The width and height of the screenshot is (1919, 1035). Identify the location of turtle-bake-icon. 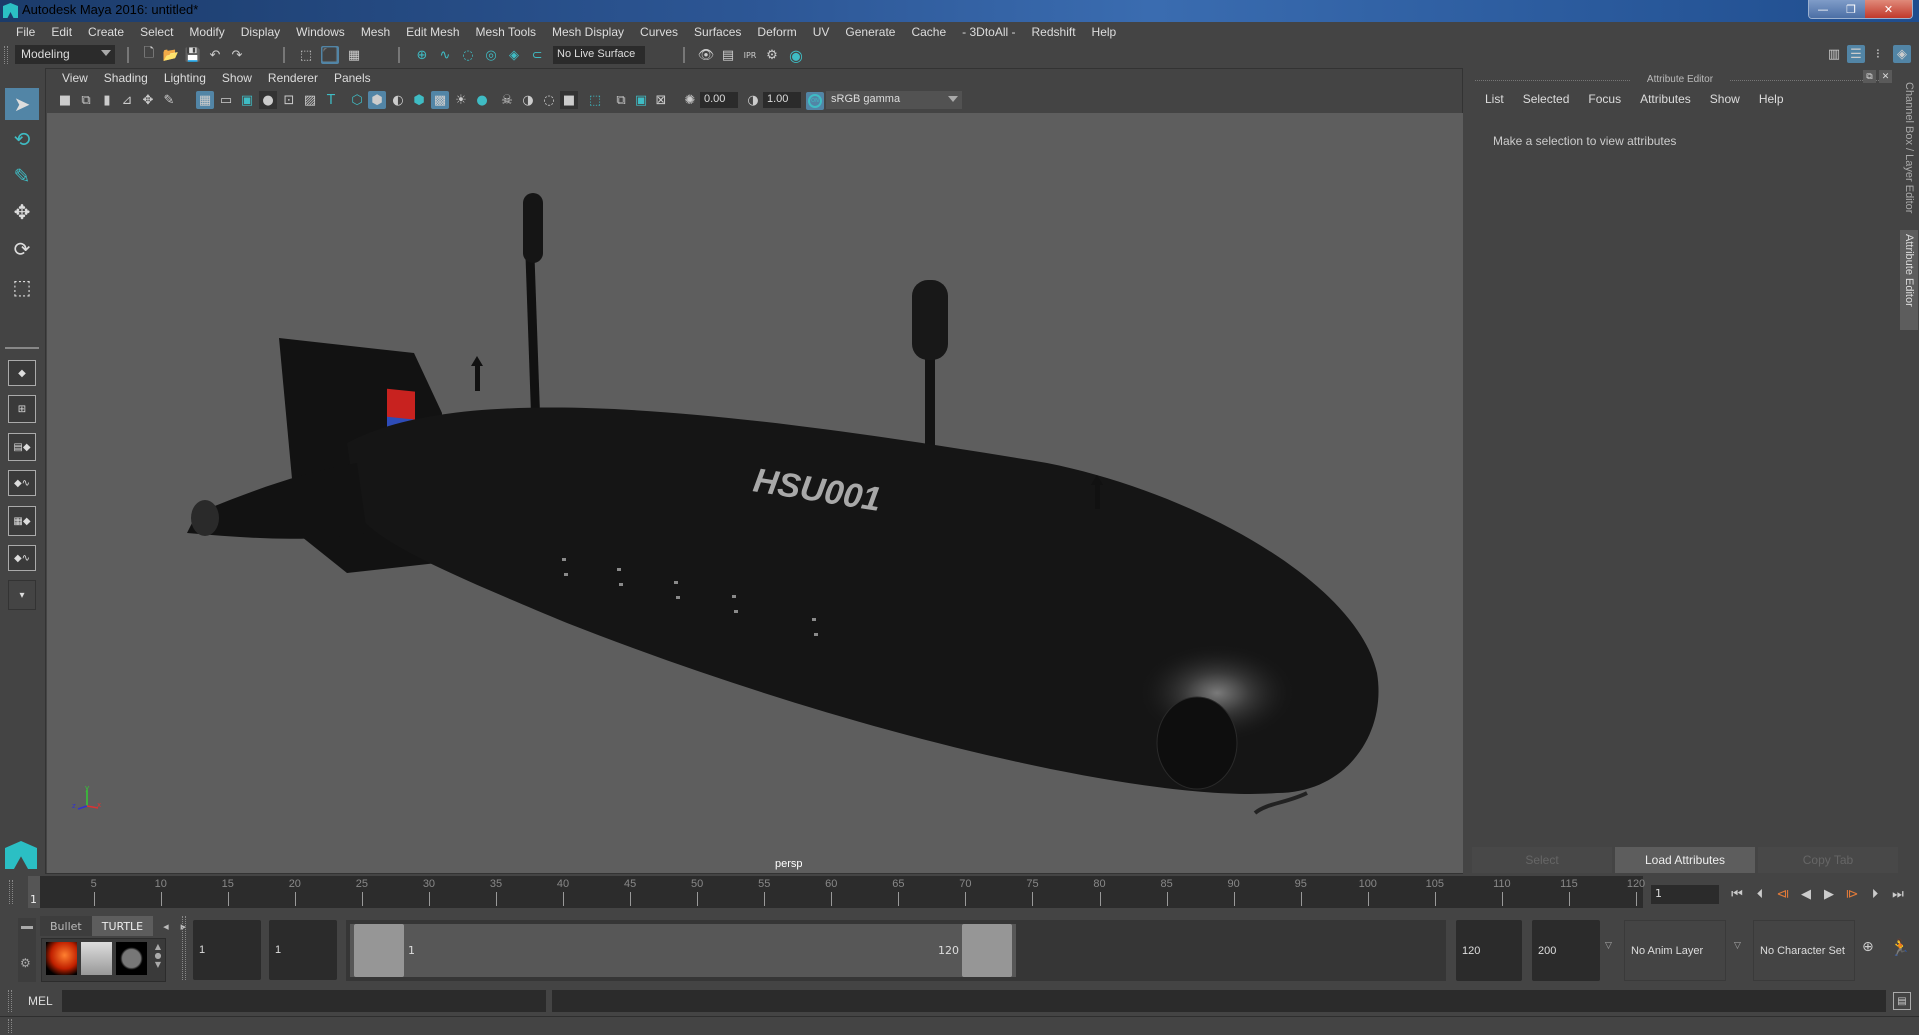
(61, 958).